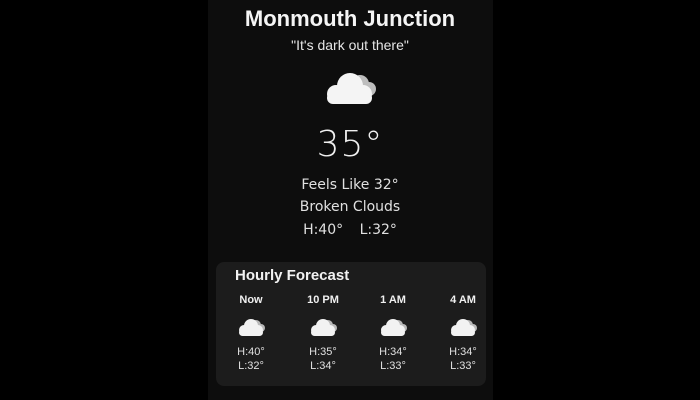 The image size is (700, 400). Describe the element at coordinates (350, 185) in the screenshot. I see `feels-like: Feels Like 32°` at that location.